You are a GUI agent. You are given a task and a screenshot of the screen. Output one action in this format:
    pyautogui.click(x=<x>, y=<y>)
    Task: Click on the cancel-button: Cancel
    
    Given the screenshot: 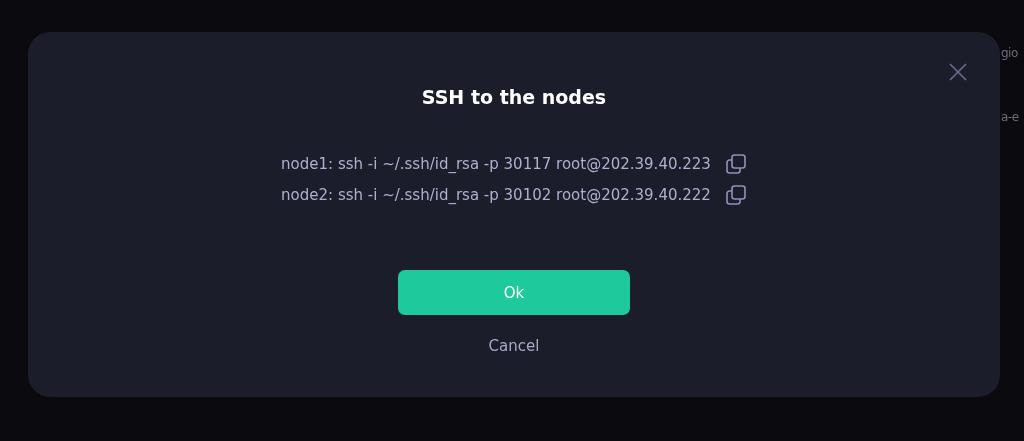 What is the action you would take?
    pyautogui.click(x=514, y=346)
    